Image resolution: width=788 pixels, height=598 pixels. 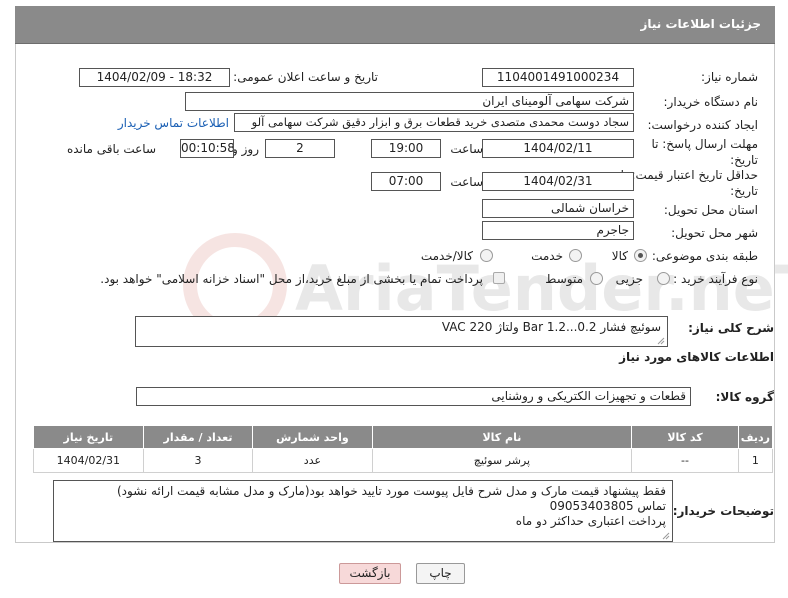 What do you see at coordinates (731, 328) in the screenshot?
I see `description-label: شرح کلی نیاز:` at bounding box center [731, 328].